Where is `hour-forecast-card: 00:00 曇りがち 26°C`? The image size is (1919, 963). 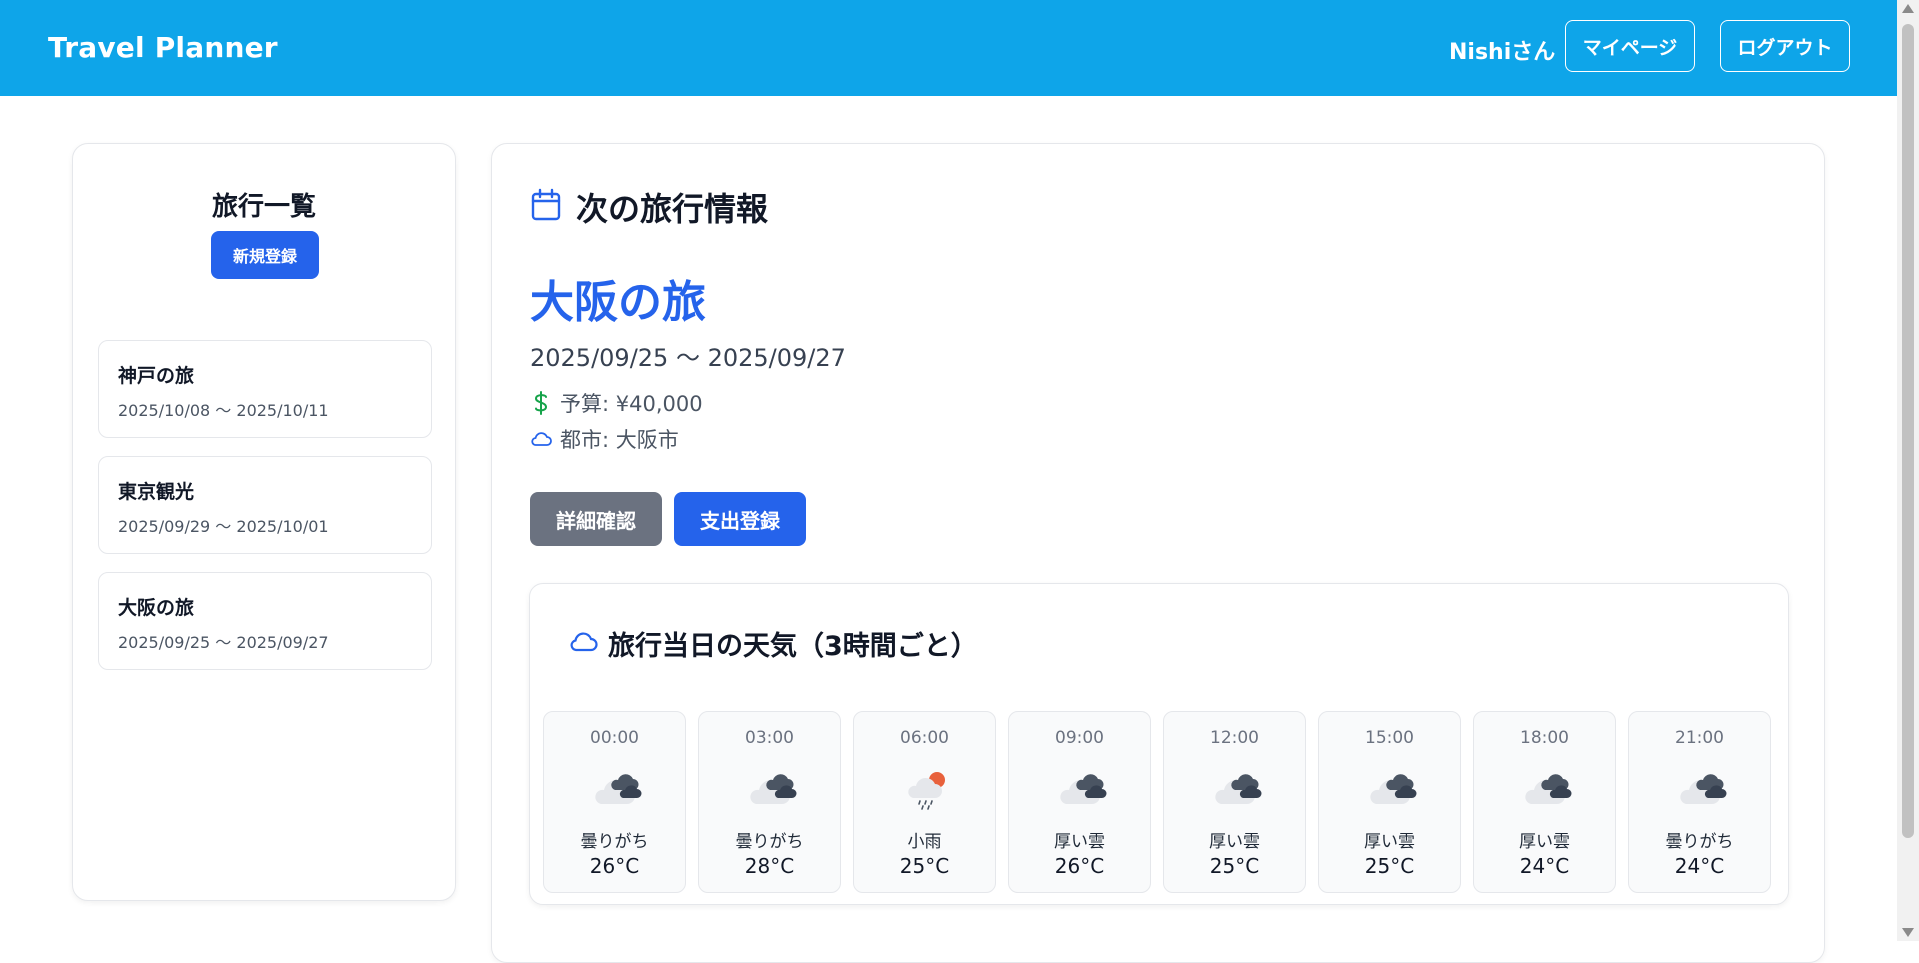 hour-forecast-card: 00:00 曇りがち 26°C is located at coordinates (614, 802).